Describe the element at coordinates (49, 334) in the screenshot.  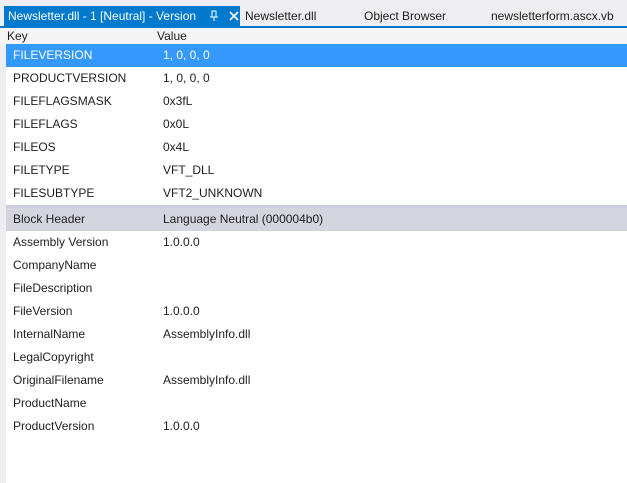
I see `row-key: InternalName` at that location.